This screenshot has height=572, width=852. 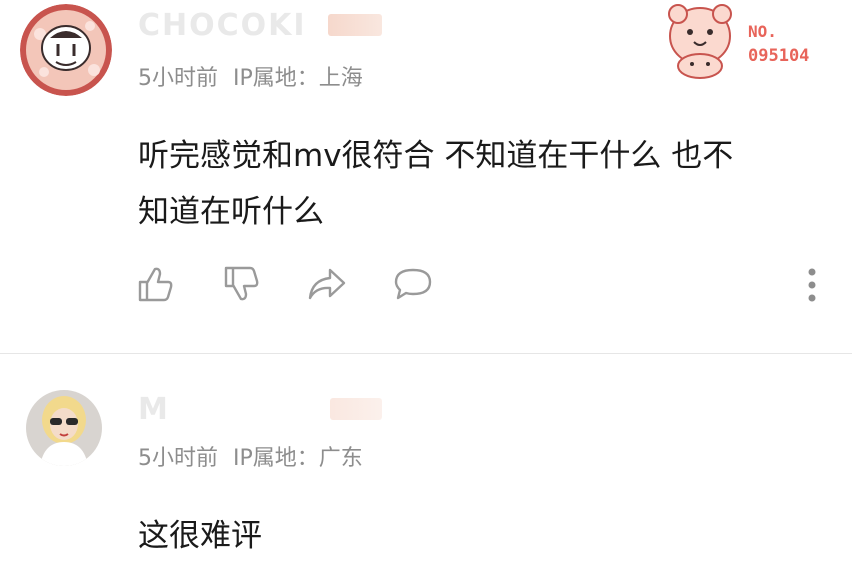 I want to click on fan-badge-number: 095104, so click(x=779, y=56).